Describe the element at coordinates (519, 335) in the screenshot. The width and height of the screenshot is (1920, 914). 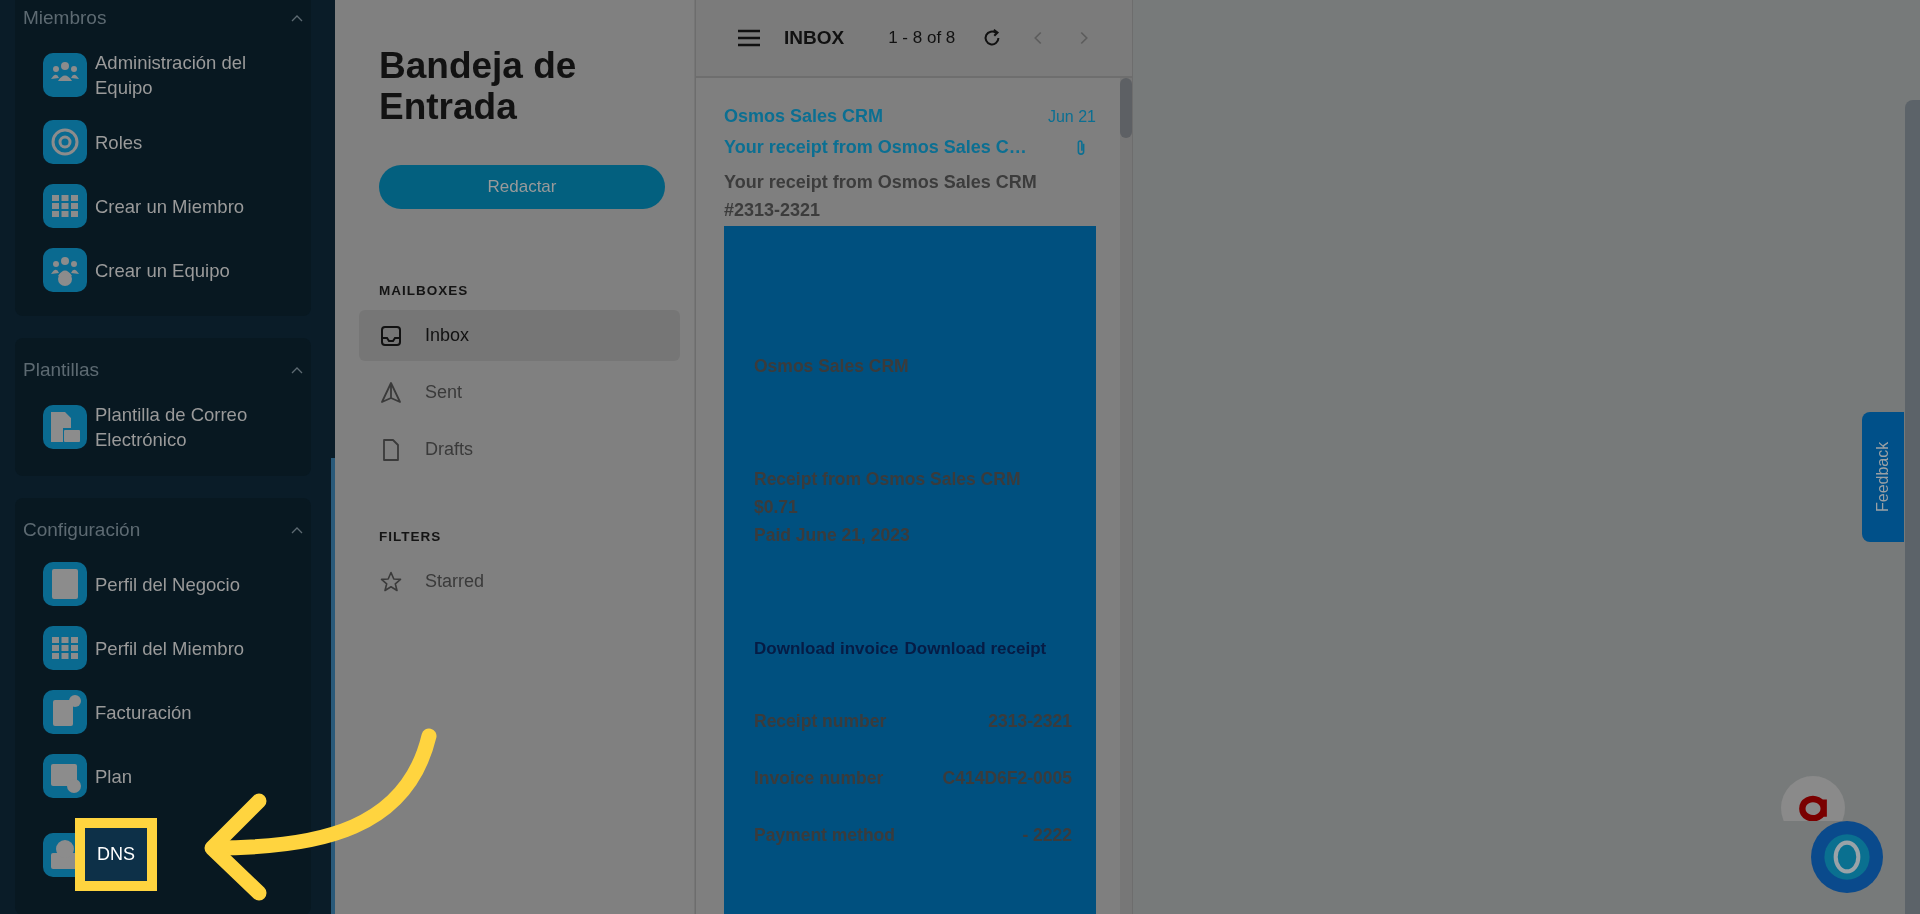
I see `mailbox-item: Inbox` at that location.